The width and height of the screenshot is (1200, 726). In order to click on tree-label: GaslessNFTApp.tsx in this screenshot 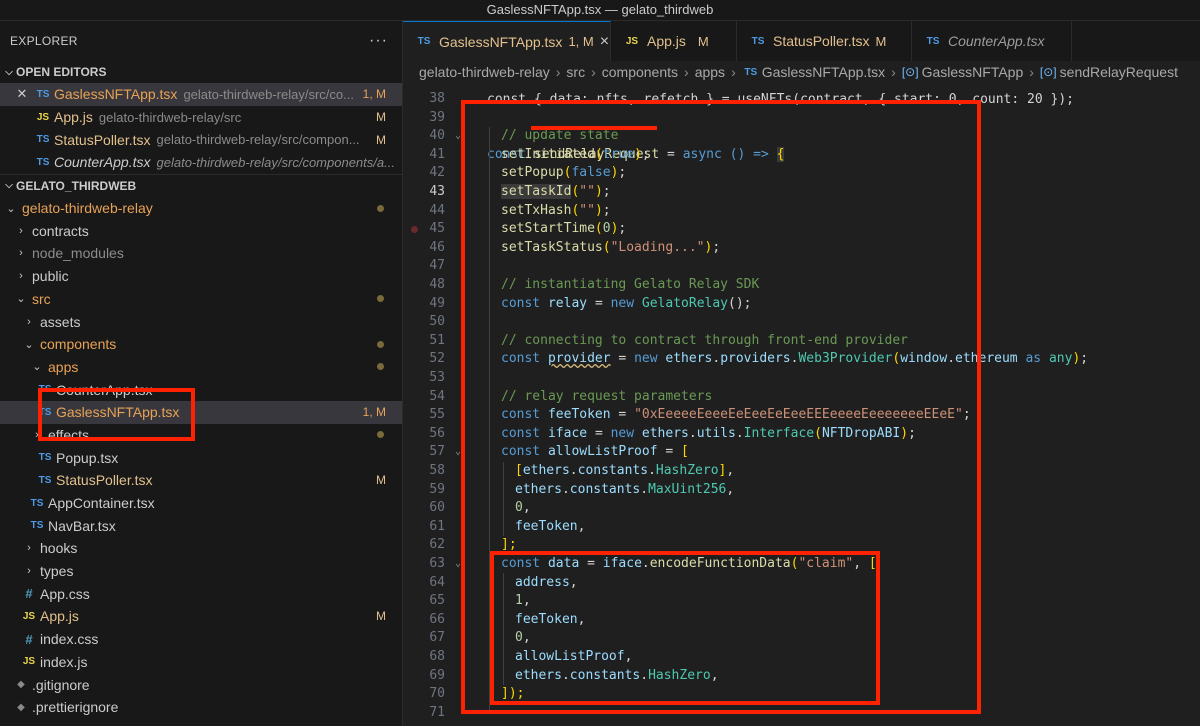, I will do `click(118, 412)`.